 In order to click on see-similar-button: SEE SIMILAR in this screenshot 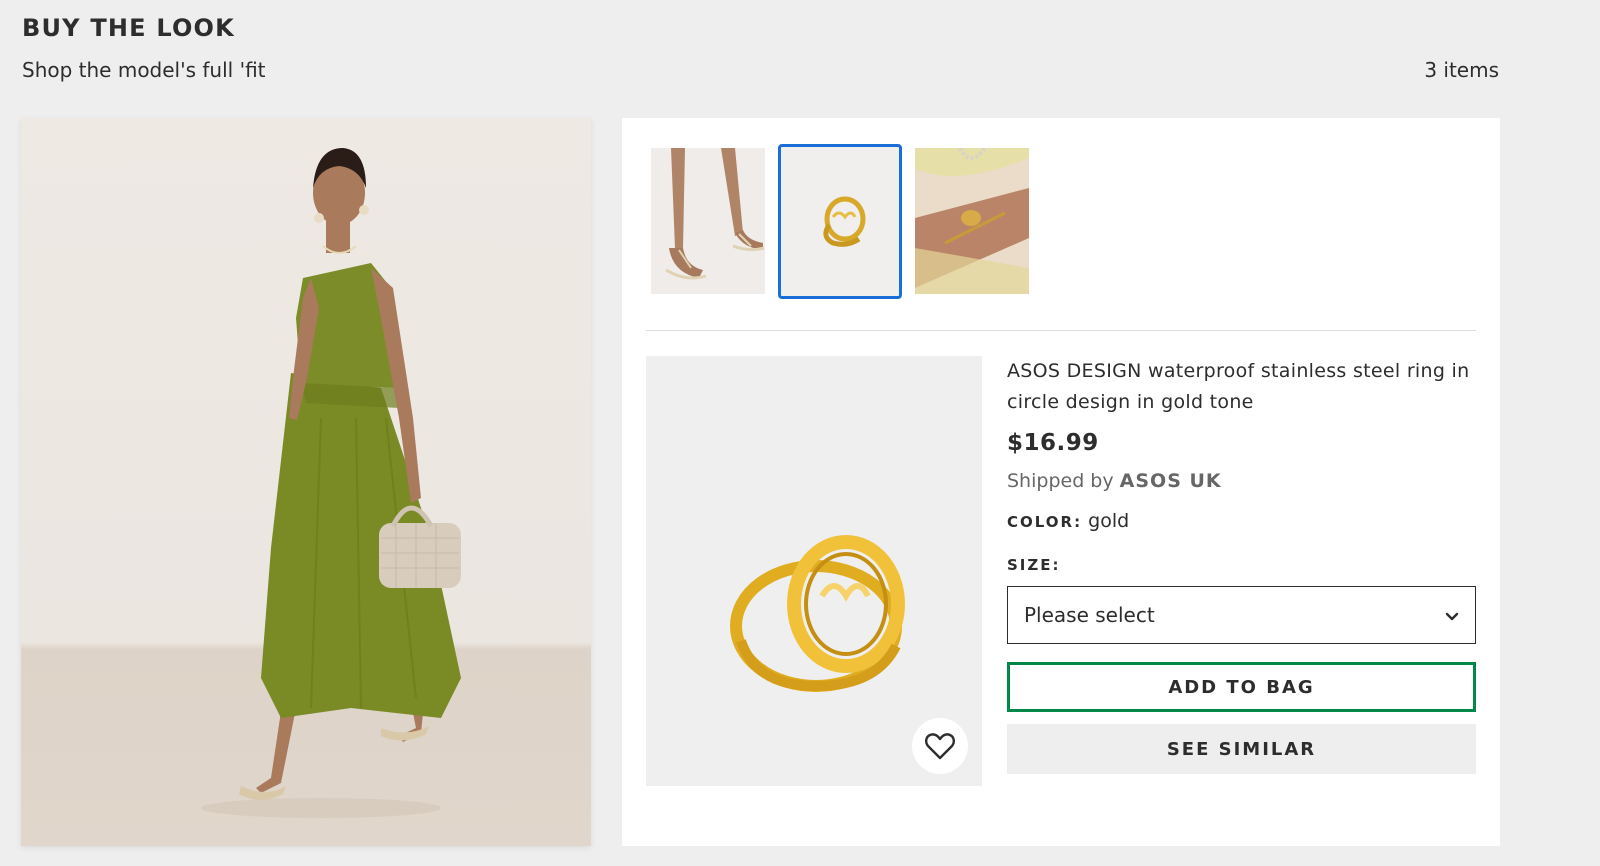, I will do `click(1241, 749)`.